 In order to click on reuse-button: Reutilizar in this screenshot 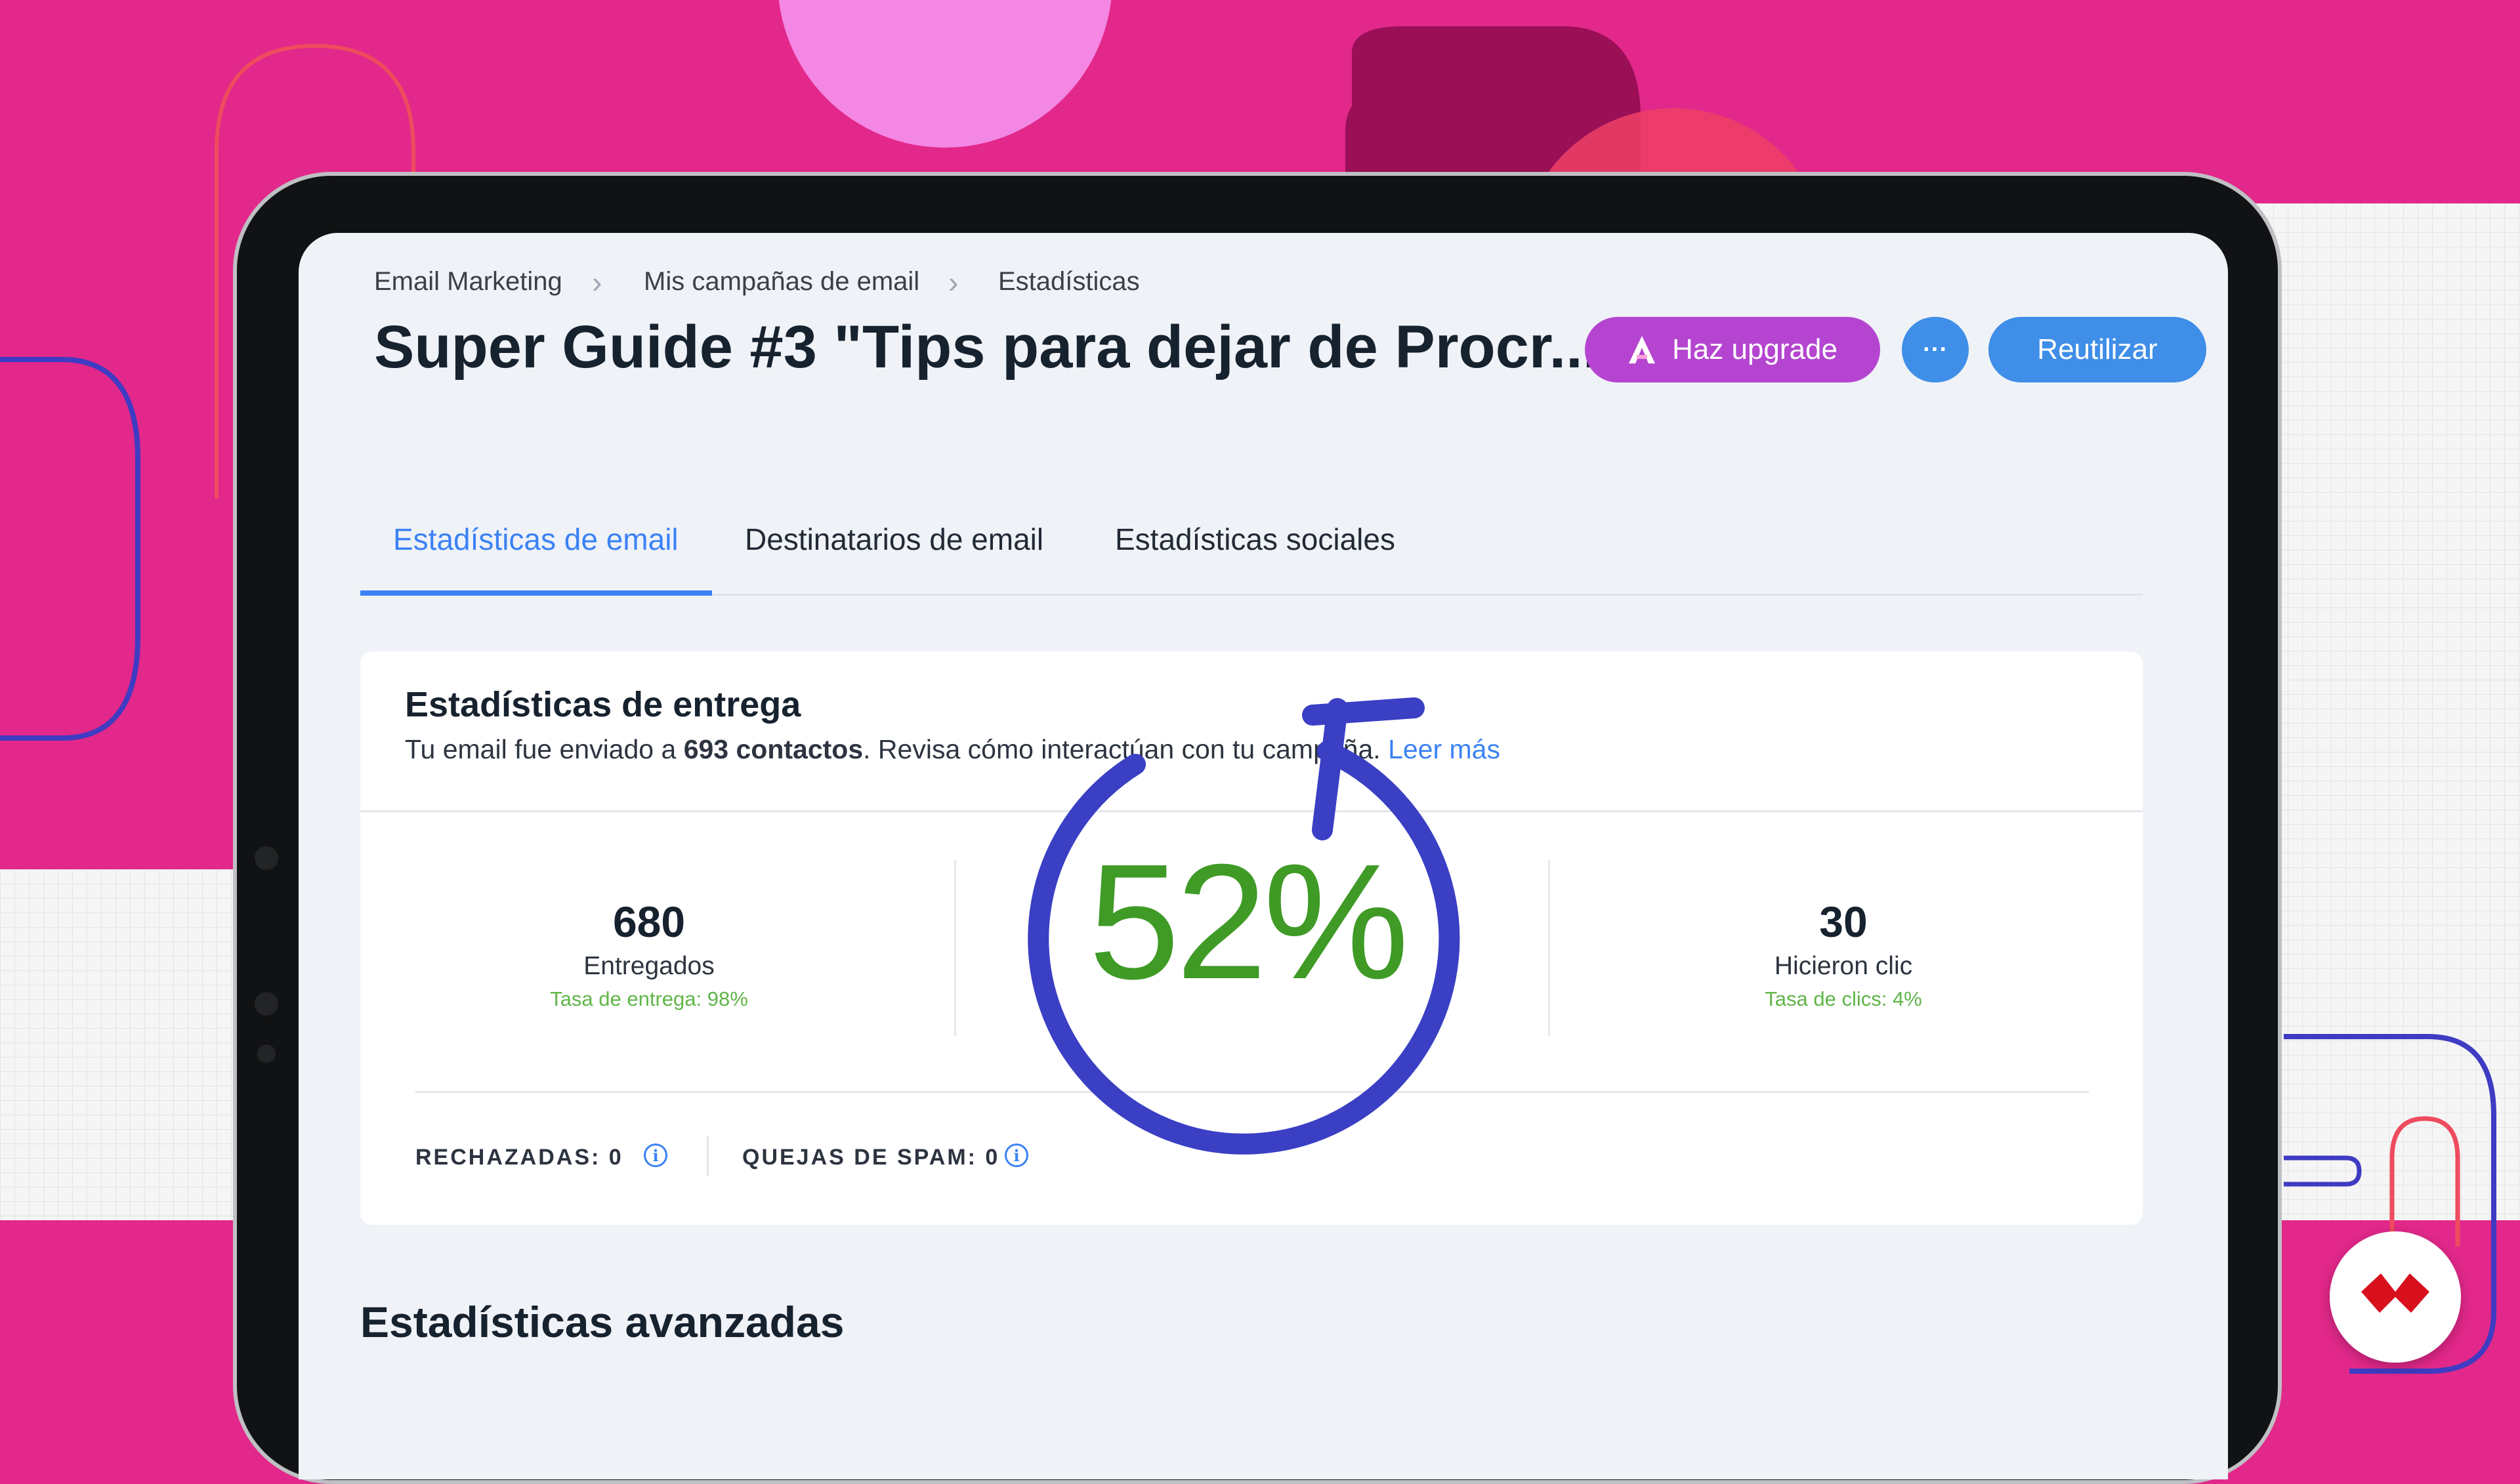, I will do `click(2097, 349)`.